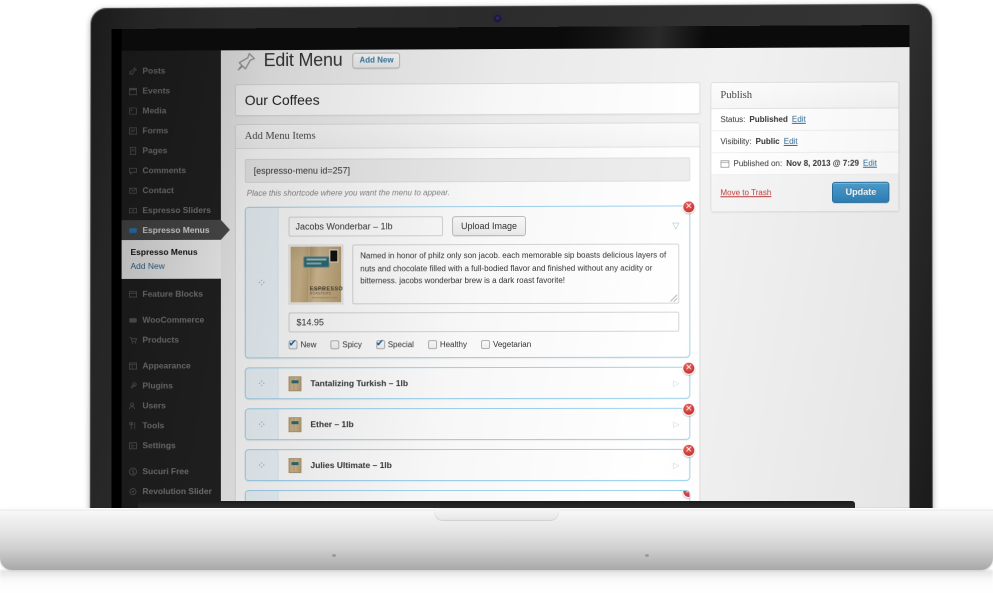 The image size is (993, 593). What do you see at coordinates (171, 70) in the screenshot?
I see `sidebar-item-posts: Posts` at bounding box center [171, 70].